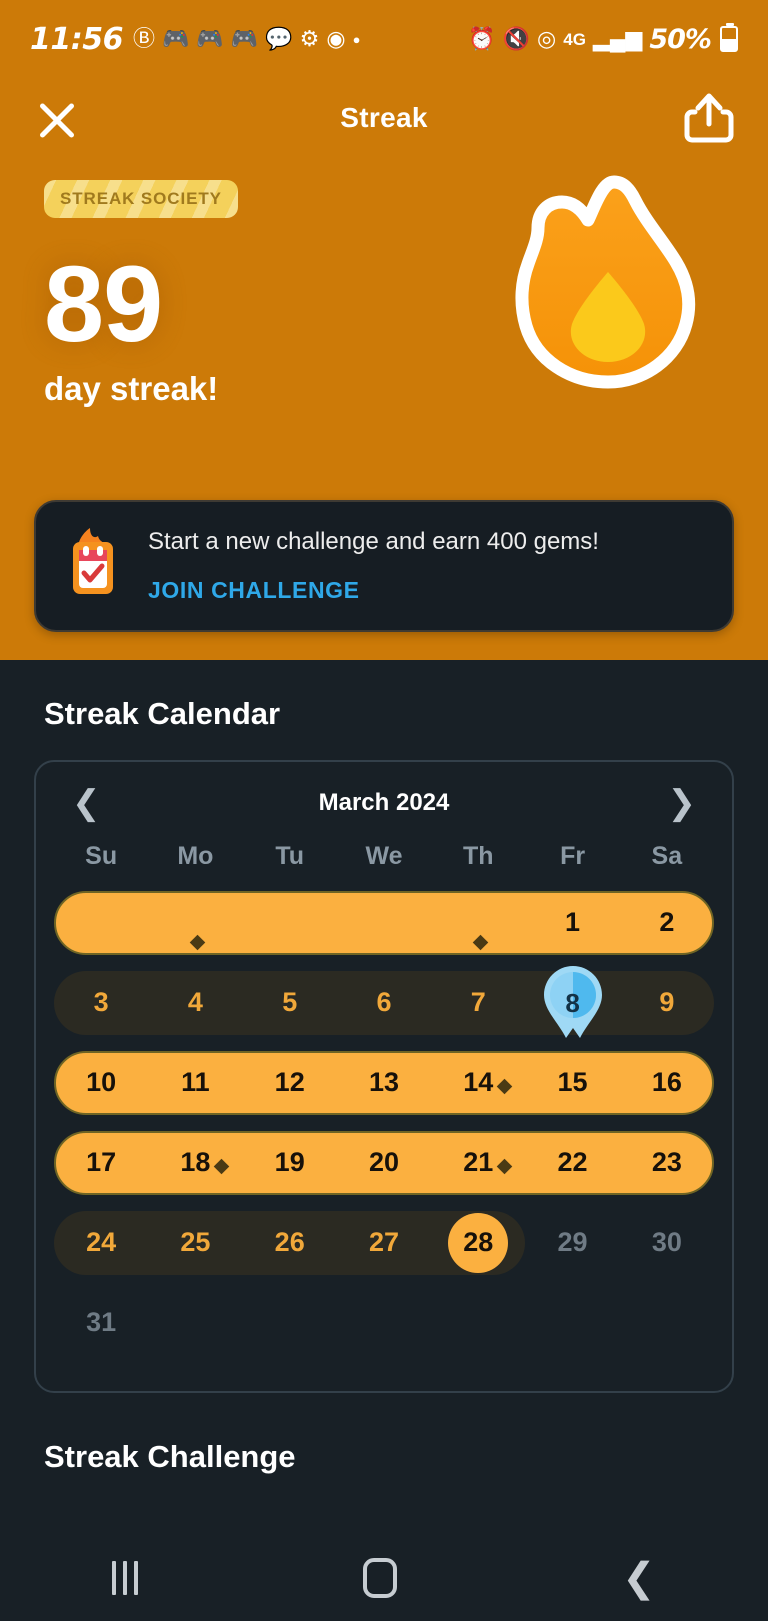 The image size is (768, 1621). Describe the element at coordinates (478, 1162) in the screenshot. I see `calendar-day-21: 21` at that location.